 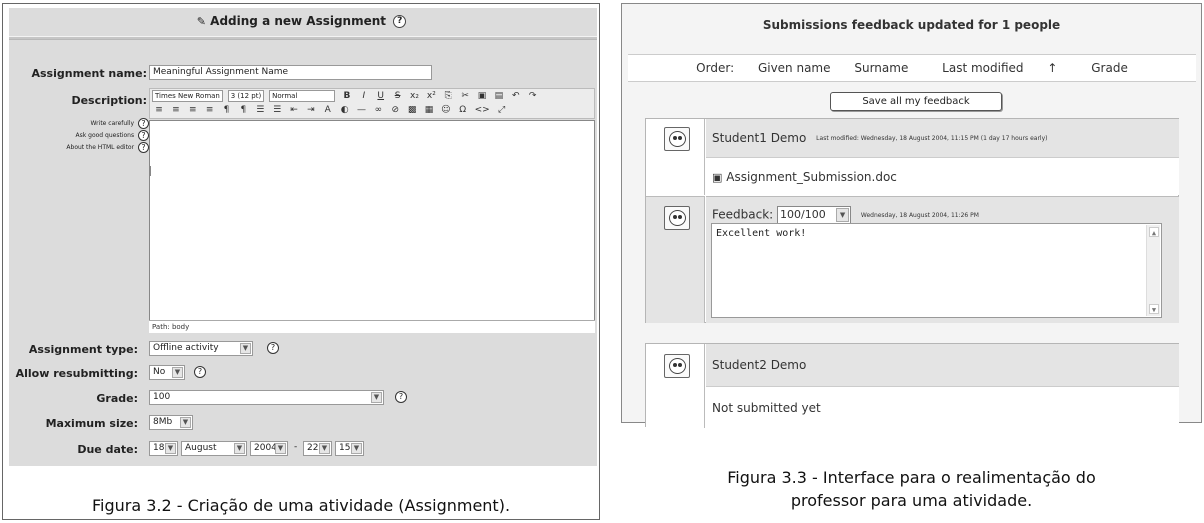 I want to click on unordered-list-icon: ☰, so click(x=277, y=110).